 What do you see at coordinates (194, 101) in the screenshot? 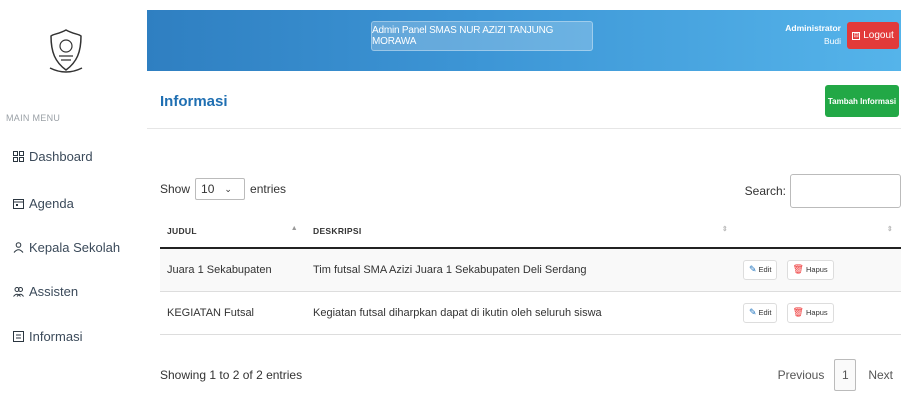
I see `page-title: Informasi` at bounding box center [194, 101].